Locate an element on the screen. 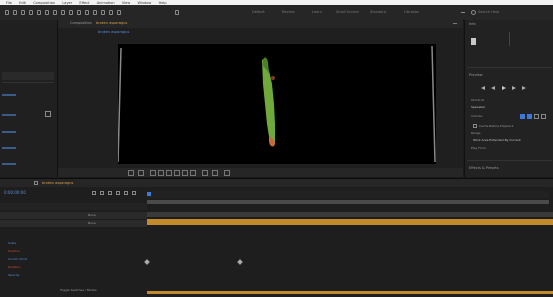  puppet-tool-icon is located at coordinates (119, 12).